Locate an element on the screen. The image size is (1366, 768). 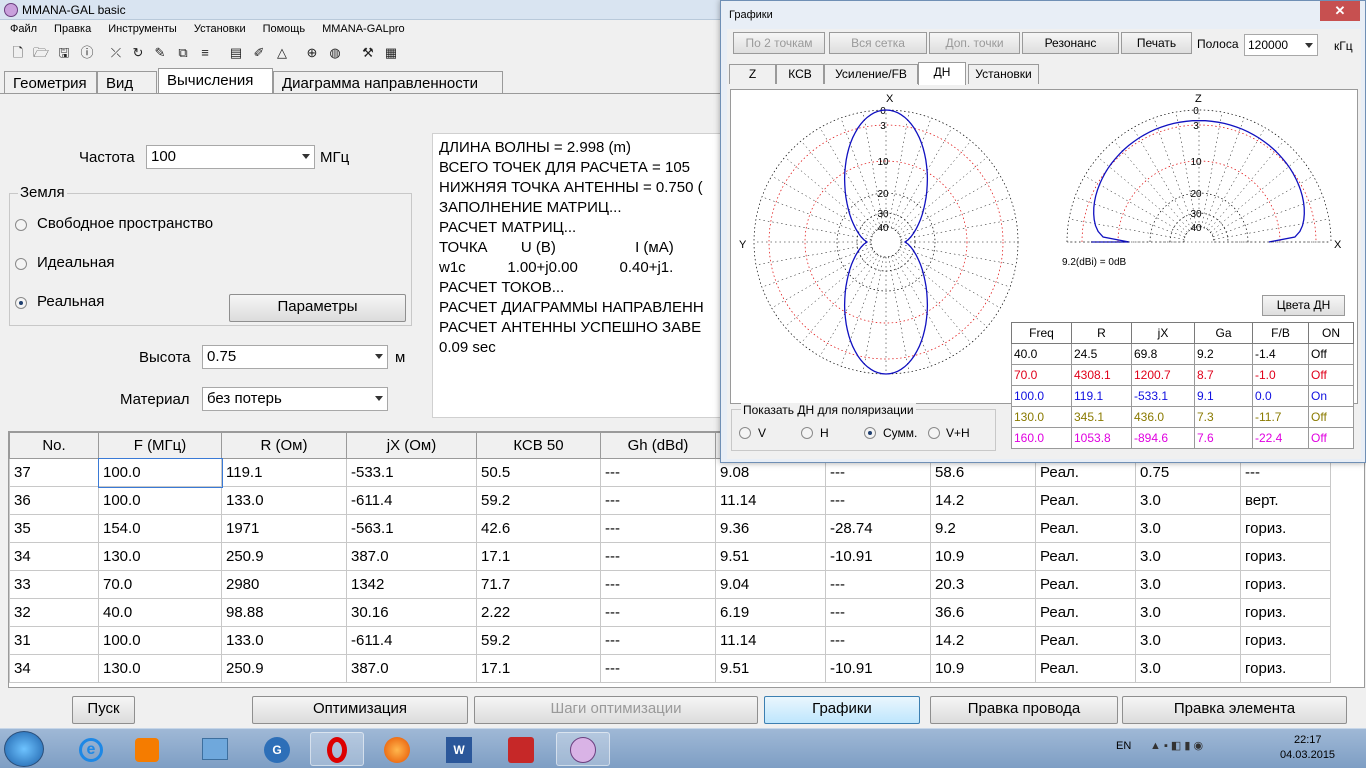
ptab-swr: КСВ is located at coordinates (800, 74).